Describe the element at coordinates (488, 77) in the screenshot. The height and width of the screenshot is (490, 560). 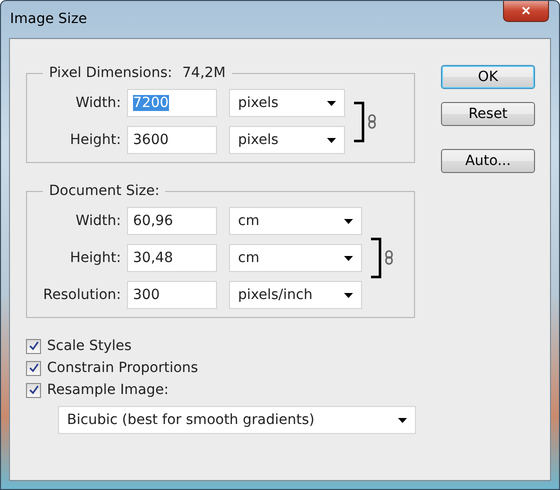
I see `dialog-button: OK` at that location.